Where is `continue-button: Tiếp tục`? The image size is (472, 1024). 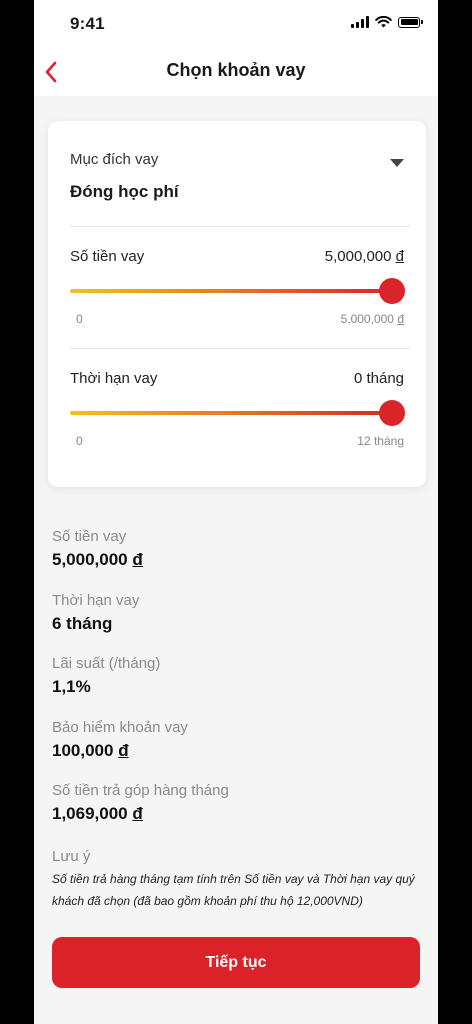
continue-button: Tiếp tục is located at coordinates (236, 962).